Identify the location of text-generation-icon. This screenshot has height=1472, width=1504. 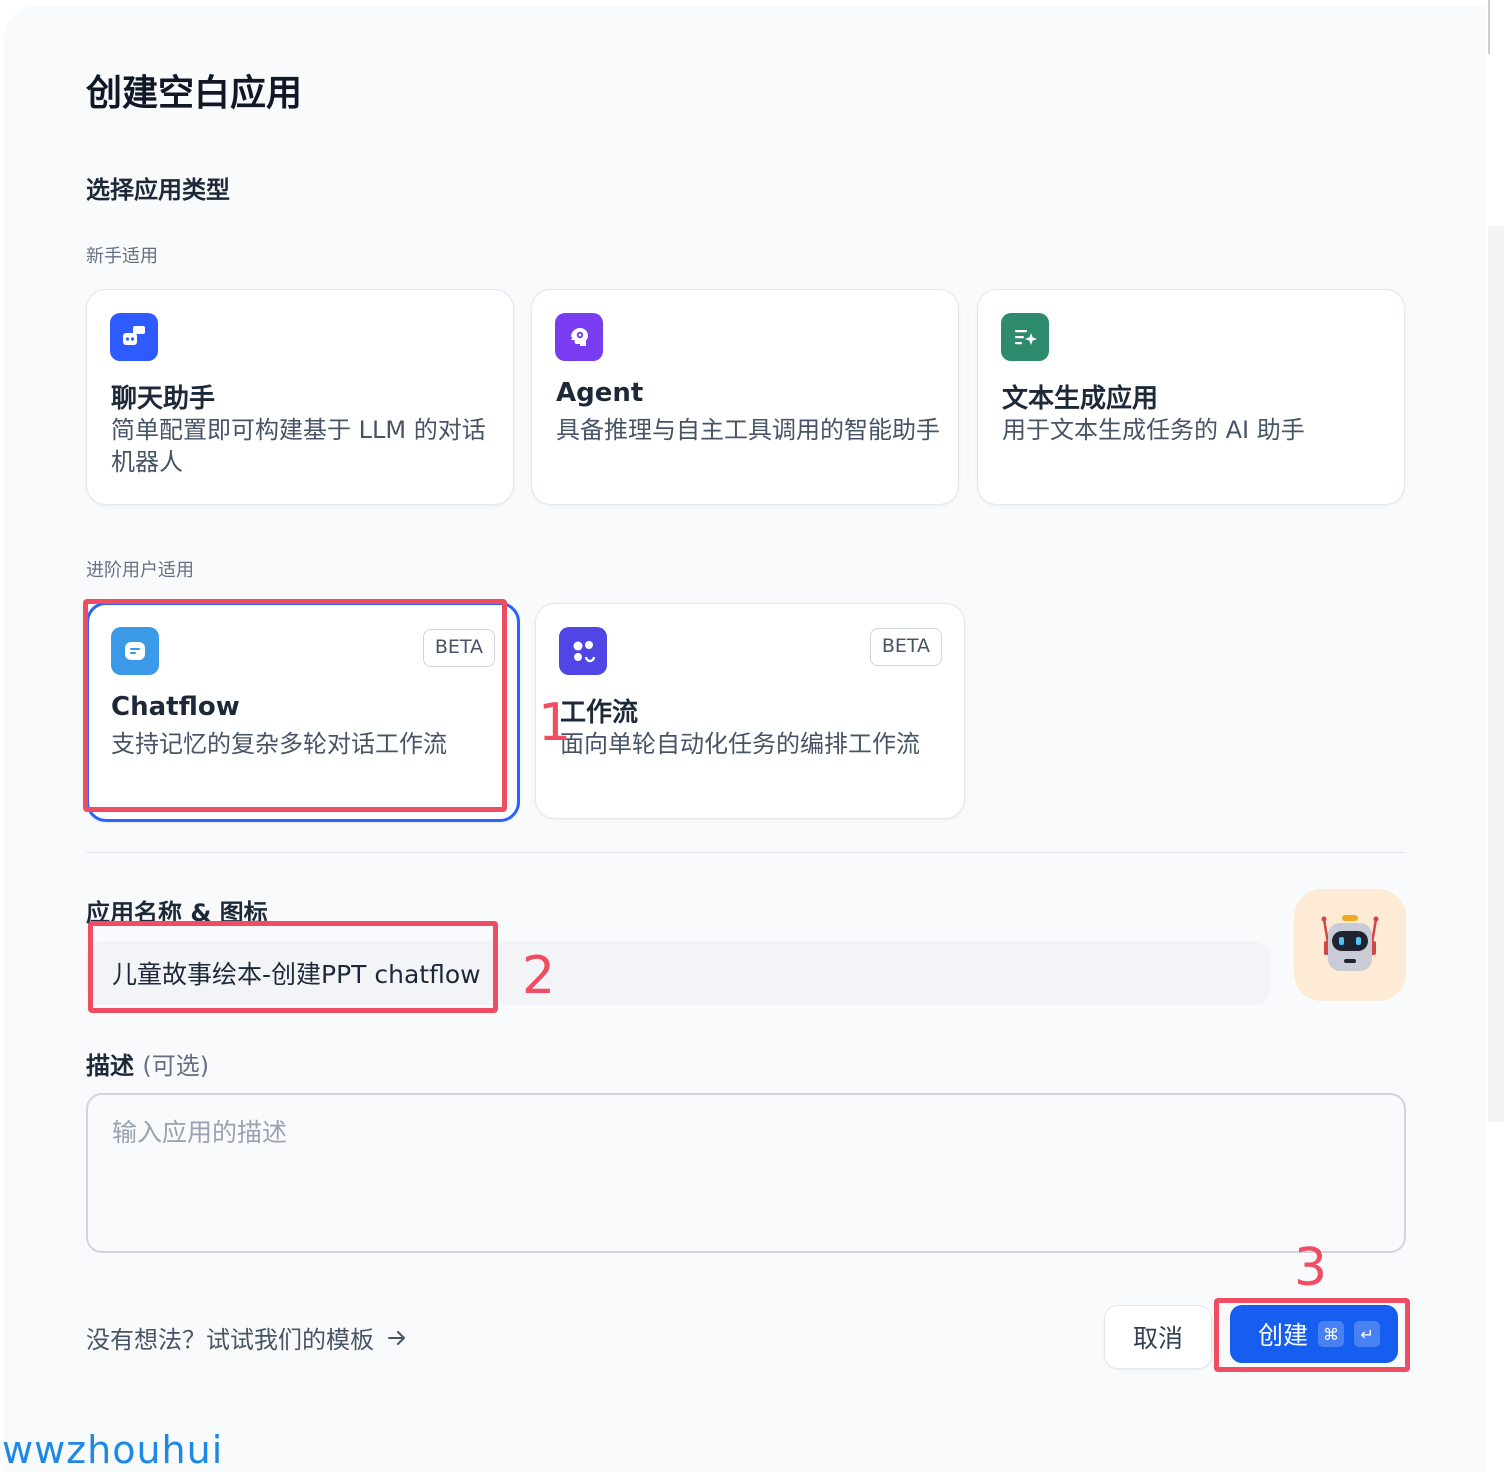
(1025, 337).